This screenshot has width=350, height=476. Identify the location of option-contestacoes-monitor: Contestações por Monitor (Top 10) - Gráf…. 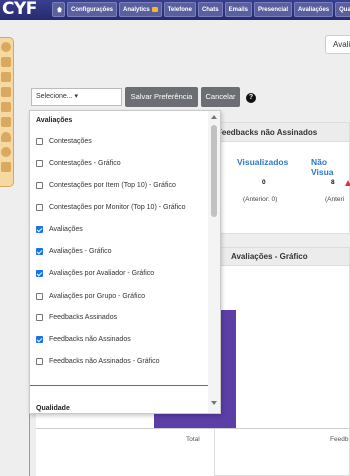
(111, 207).